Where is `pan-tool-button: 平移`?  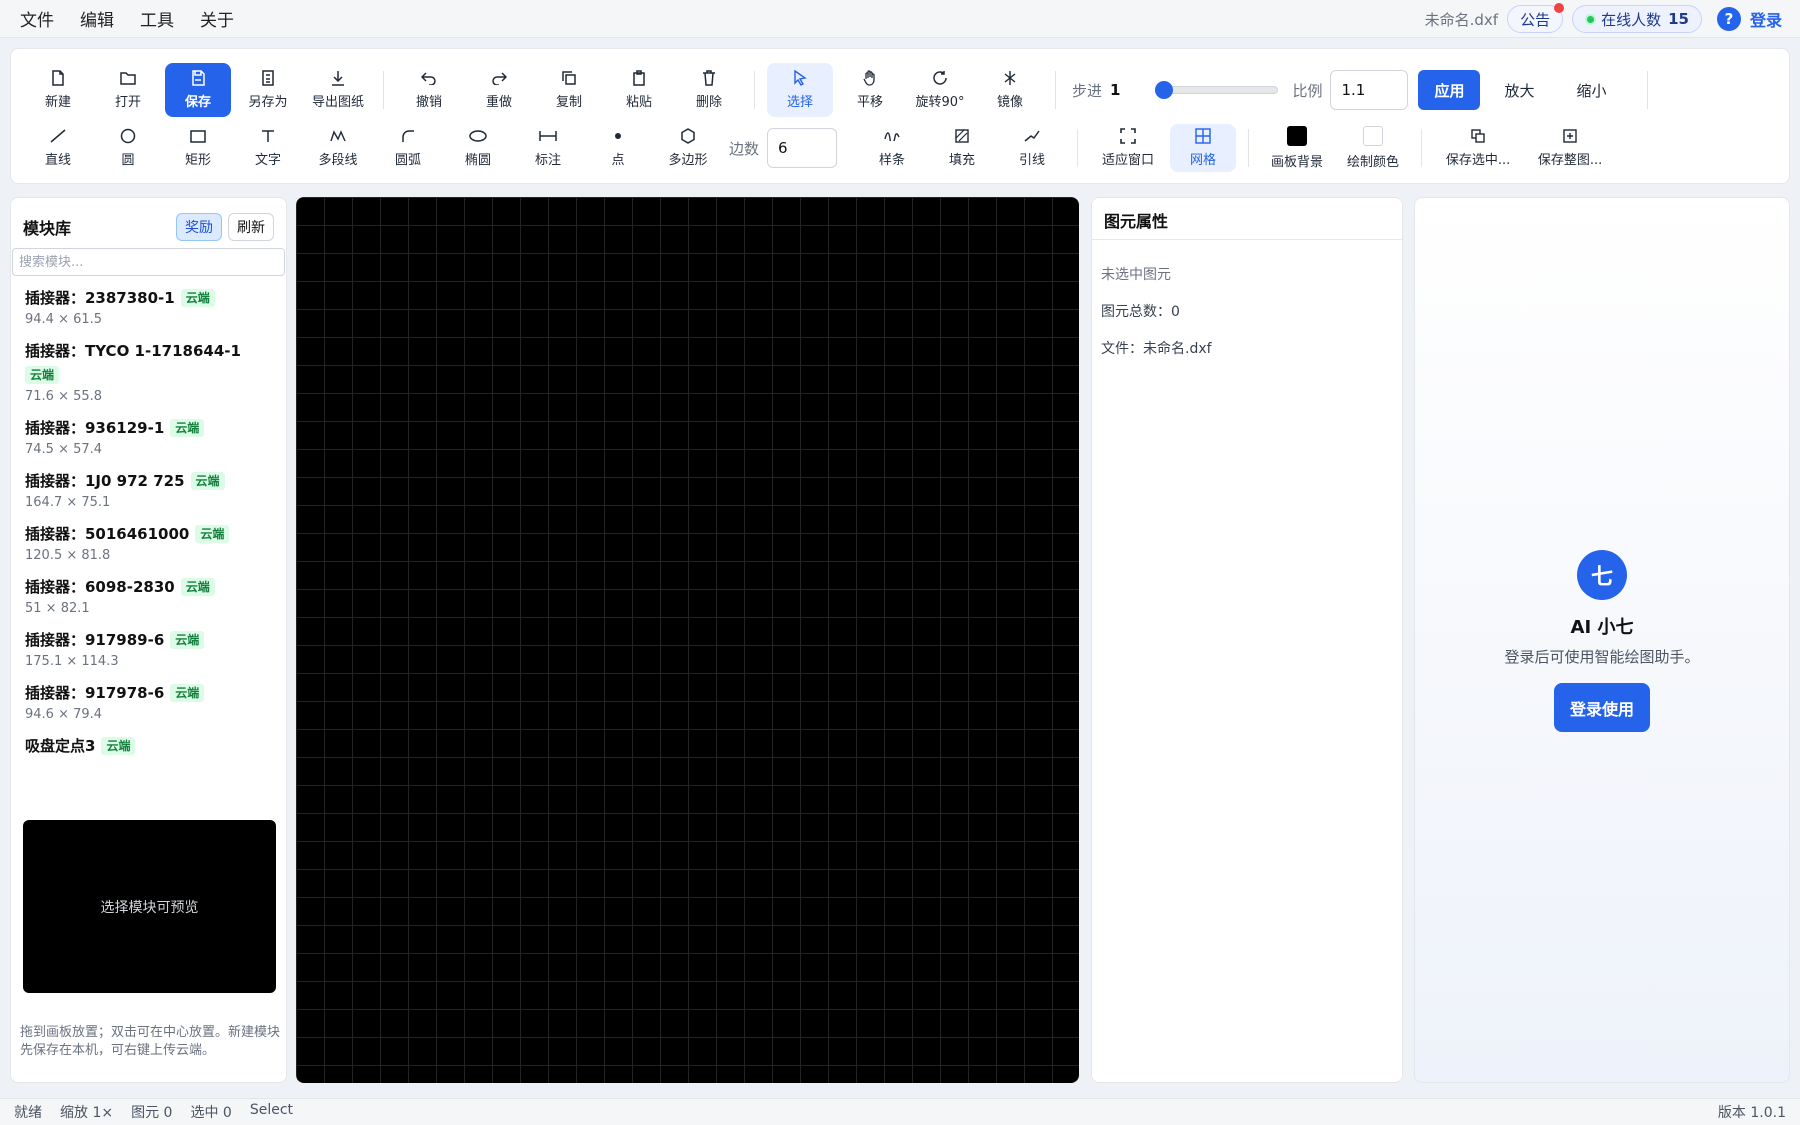
pan-tool-button: 平移 is located at coordinates (870, 90).